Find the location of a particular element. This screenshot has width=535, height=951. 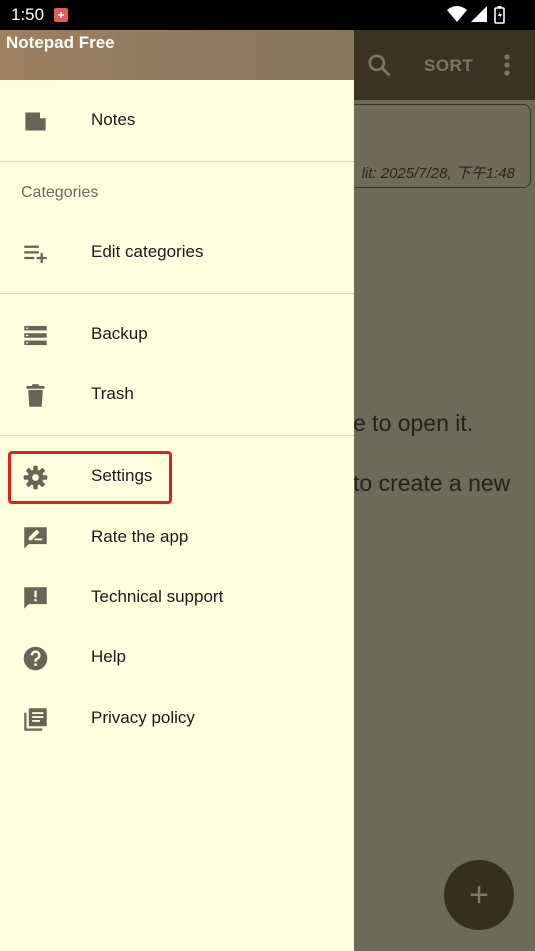

more-options-icon is located at coordinates (507, 65).